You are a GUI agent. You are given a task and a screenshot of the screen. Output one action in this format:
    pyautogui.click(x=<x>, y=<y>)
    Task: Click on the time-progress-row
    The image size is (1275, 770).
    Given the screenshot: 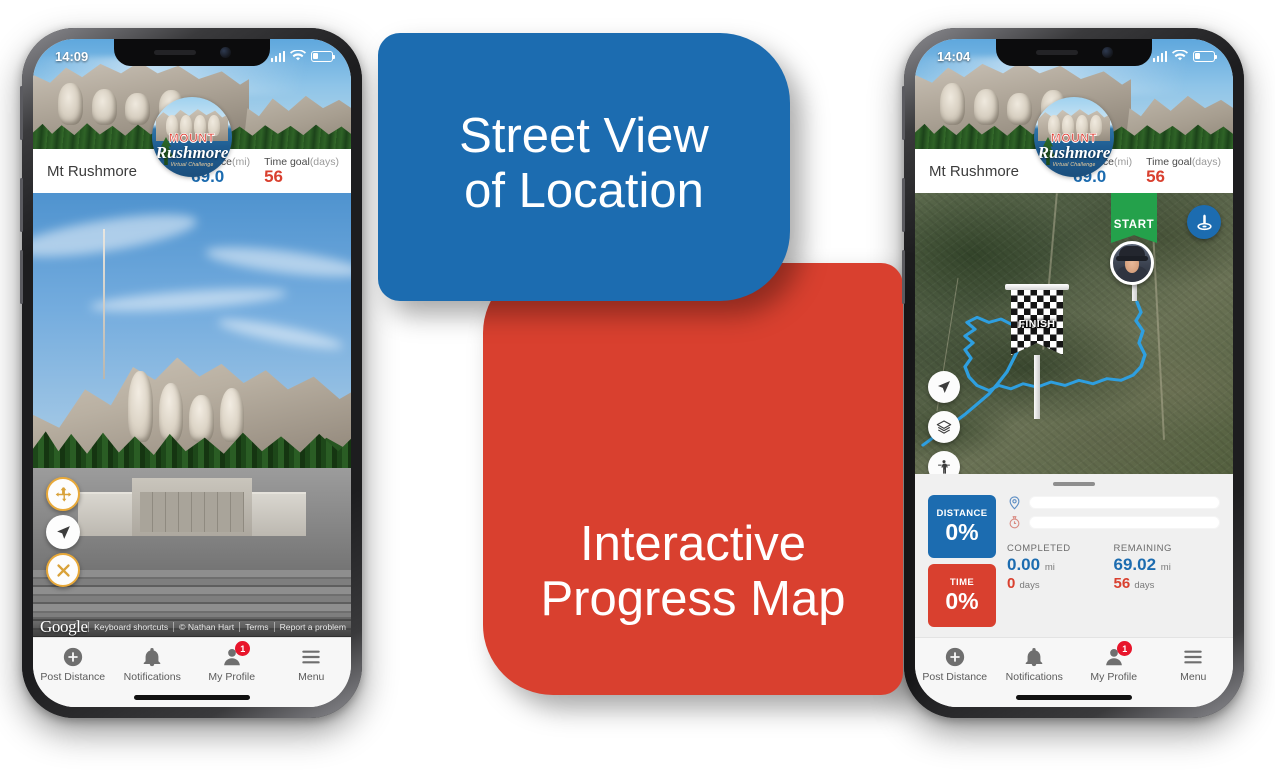 What is the action you would take?
    pyautogui.click(x=1113, y=522)
    